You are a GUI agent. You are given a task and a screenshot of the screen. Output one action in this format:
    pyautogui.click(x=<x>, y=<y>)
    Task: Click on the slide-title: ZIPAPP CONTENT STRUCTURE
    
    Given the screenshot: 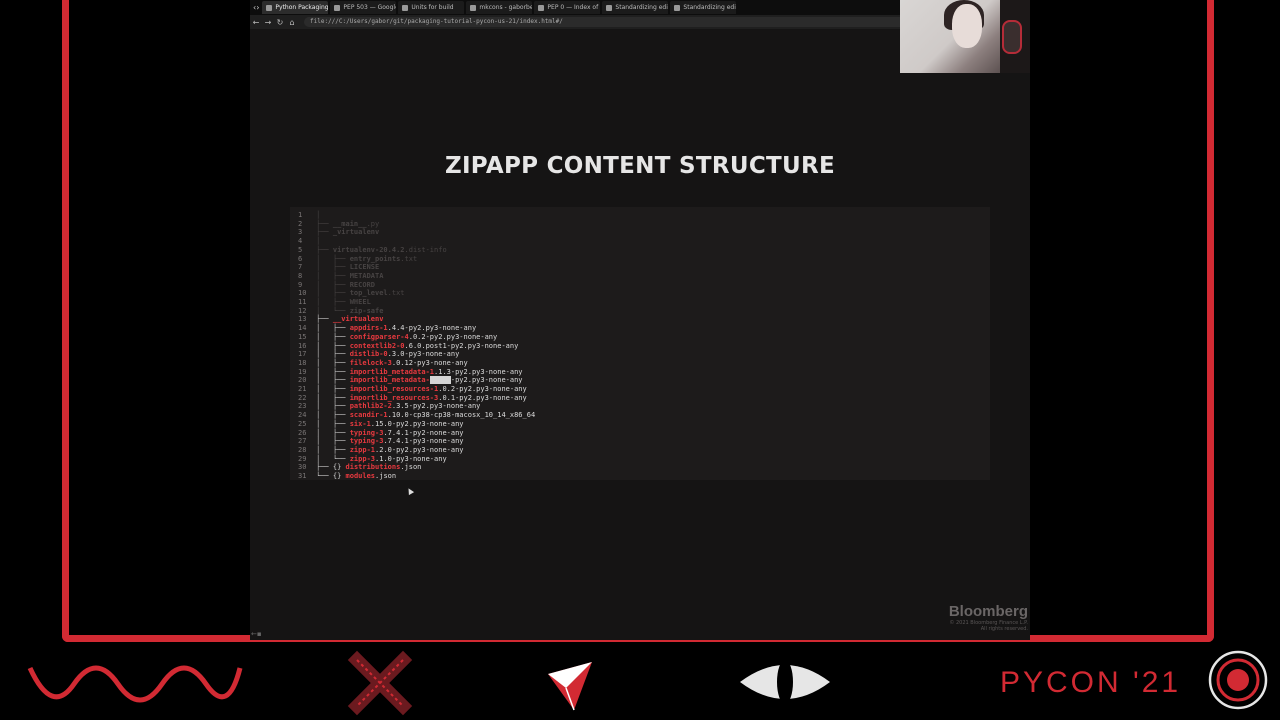 What is the action you would take?
    pyautogui.click(x=640, y=166)
    